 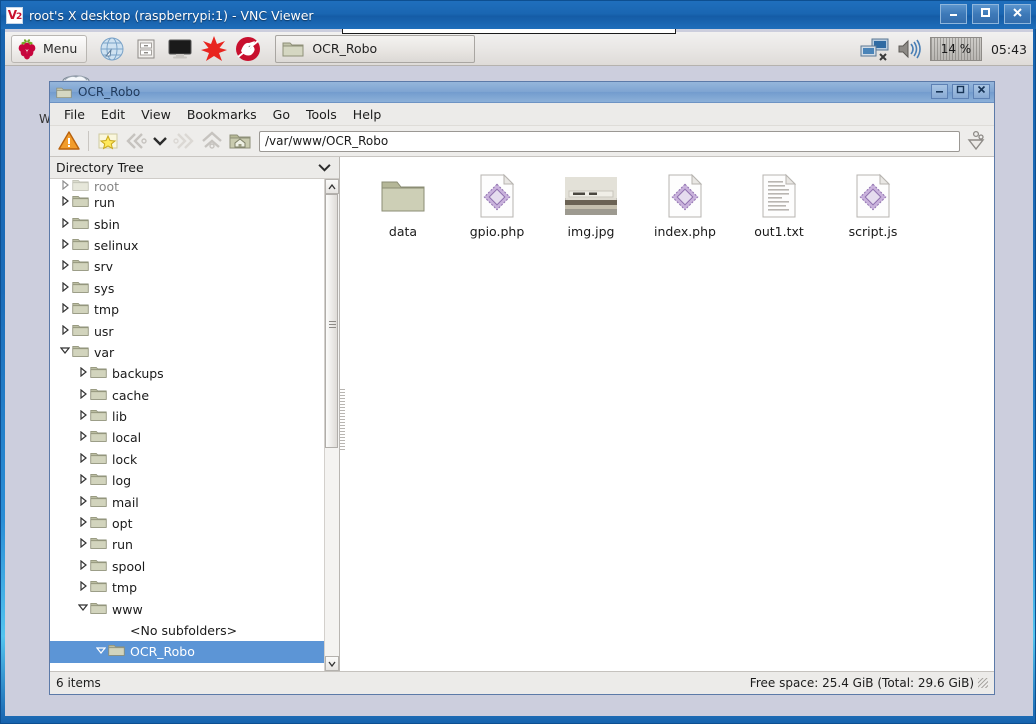 I want to click on menu-view: View, so click(x=156, y=114).